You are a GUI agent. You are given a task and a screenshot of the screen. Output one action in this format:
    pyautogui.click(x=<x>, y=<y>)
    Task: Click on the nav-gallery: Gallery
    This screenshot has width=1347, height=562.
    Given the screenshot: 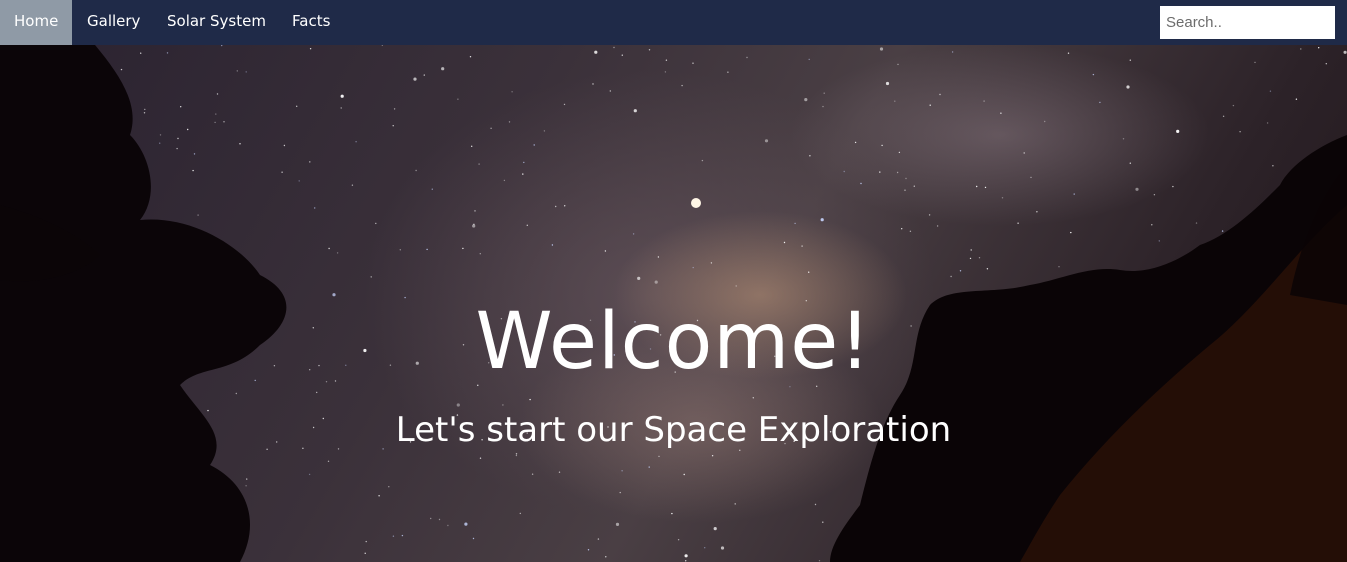 What is the action you would take?
    pyautogui.click(x=113, y=22)
    